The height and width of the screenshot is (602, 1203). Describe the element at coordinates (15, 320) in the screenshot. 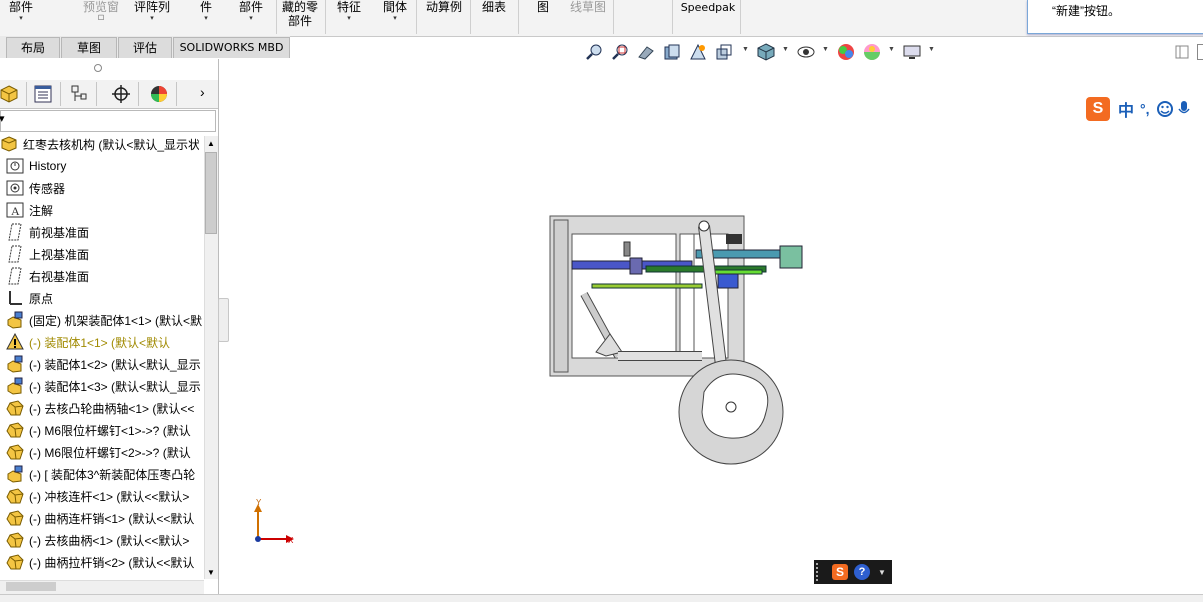

I see `subassembly-icon` at that location.